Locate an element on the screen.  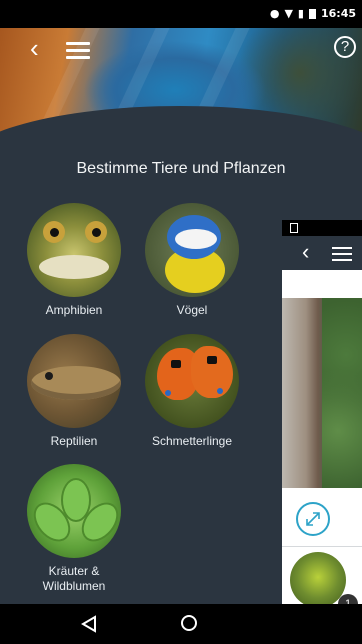
lizard-body is located at coordinates (76, 383).